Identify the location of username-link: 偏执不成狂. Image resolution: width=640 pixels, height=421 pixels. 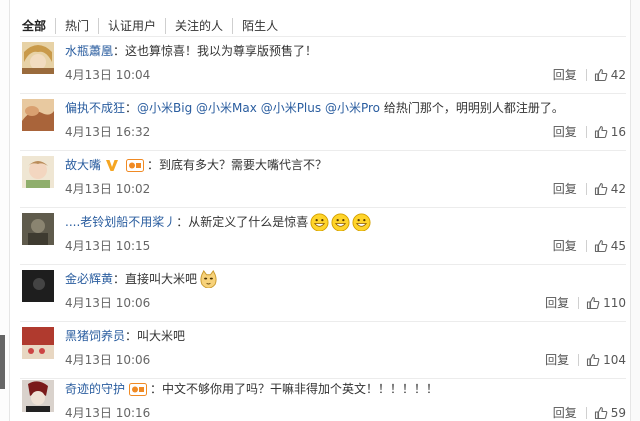
(95, 108).